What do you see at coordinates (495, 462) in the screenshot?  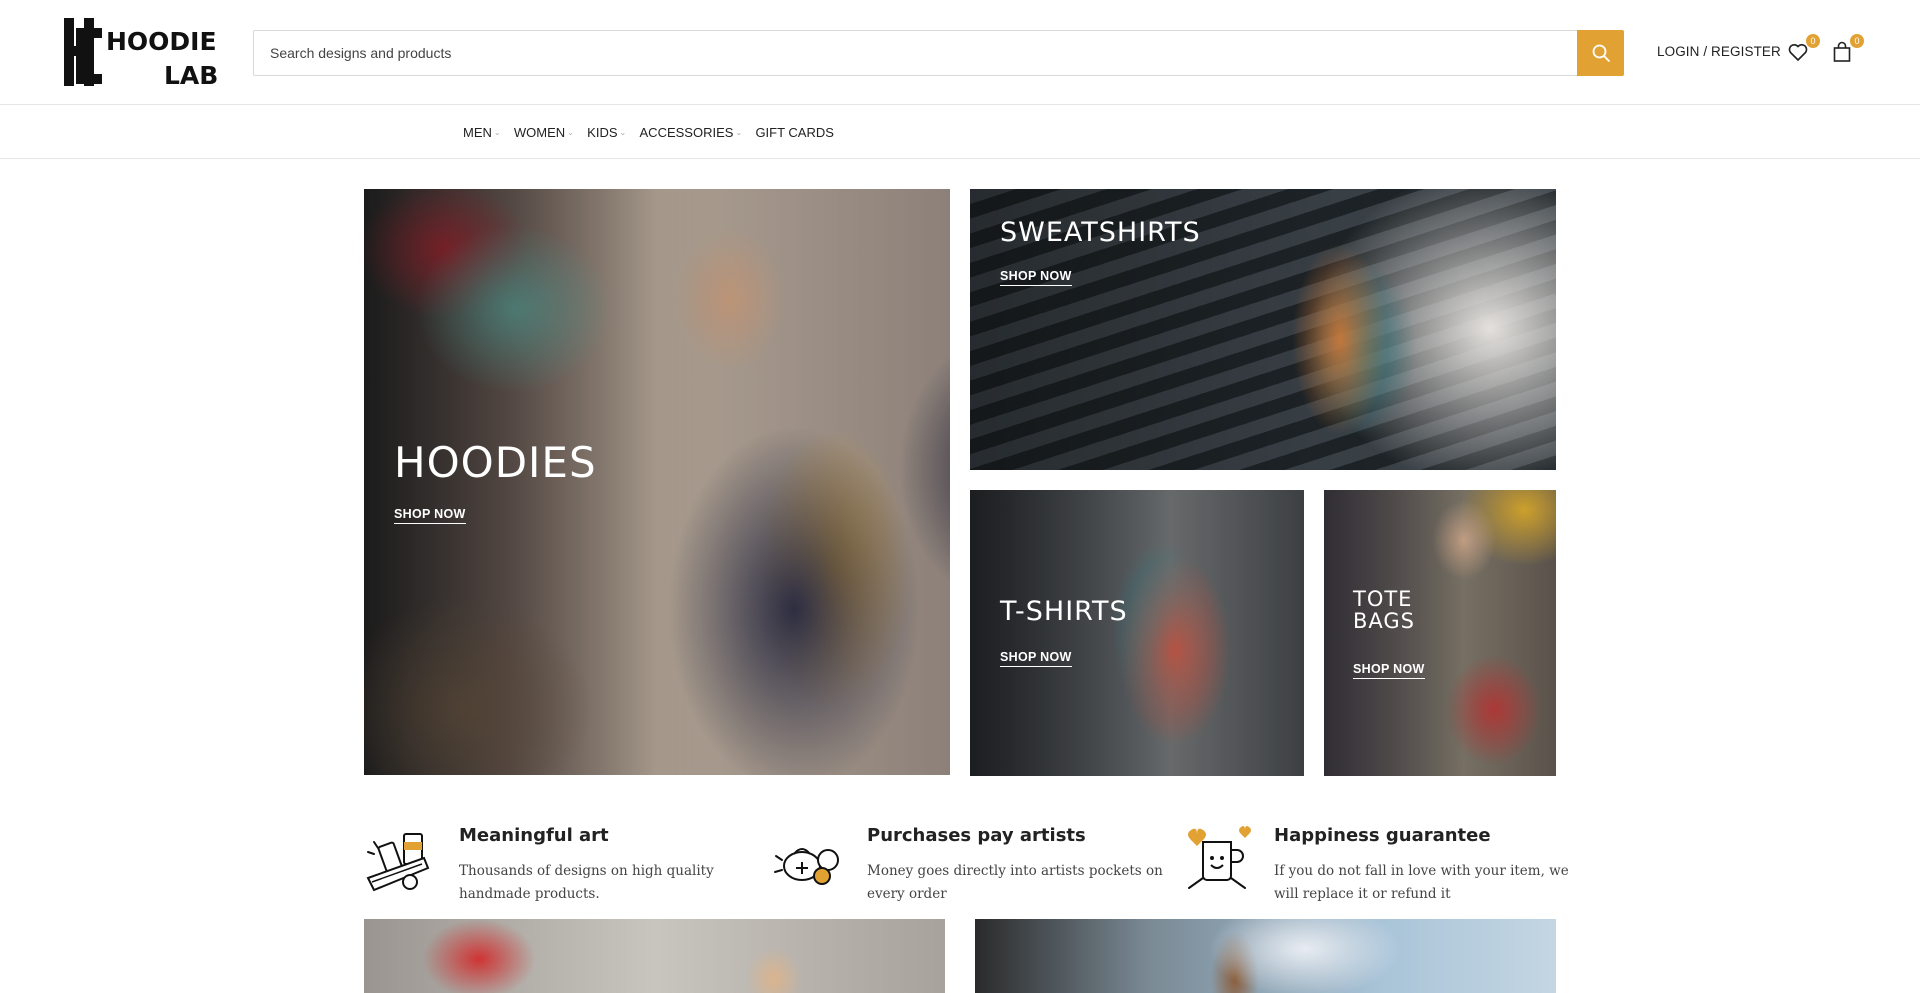 I see `banner-title: HOODIES` at bounding box center [495, 462].